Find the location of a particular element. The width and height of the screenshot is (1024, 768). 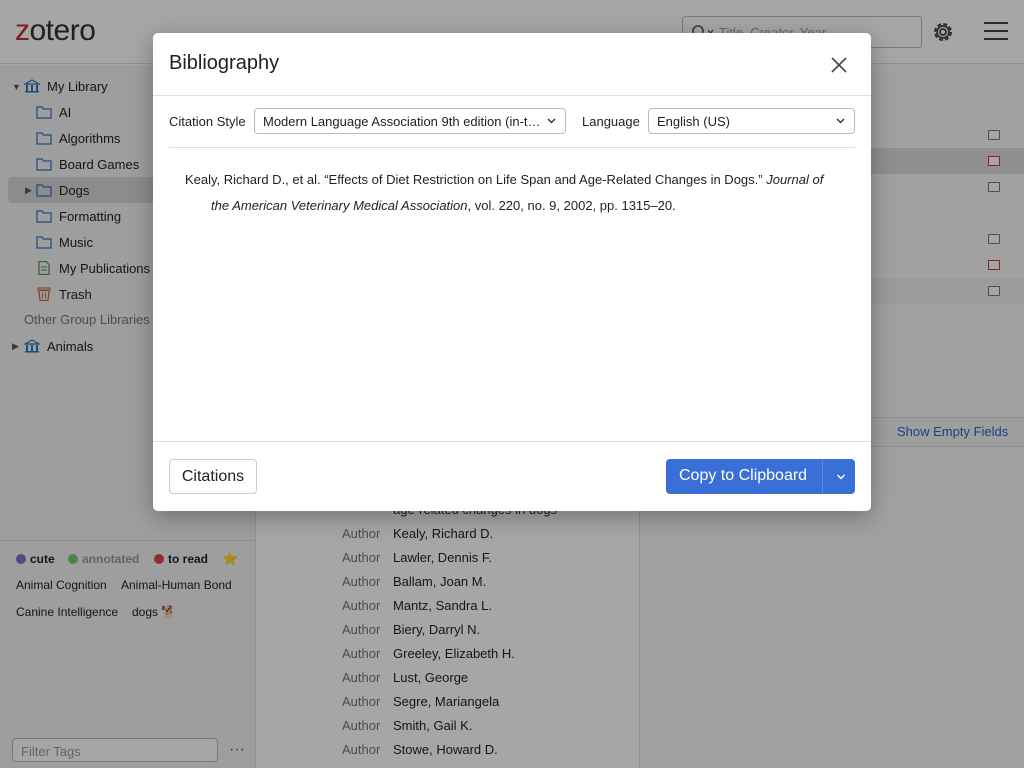

language-label: Language is located at coordinates (611, 121).